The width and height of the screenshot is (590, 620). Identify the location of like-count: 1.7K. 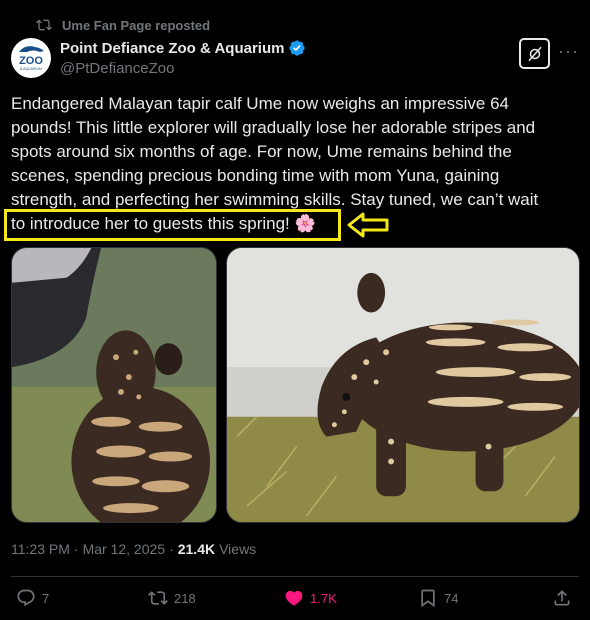
(323, 598).